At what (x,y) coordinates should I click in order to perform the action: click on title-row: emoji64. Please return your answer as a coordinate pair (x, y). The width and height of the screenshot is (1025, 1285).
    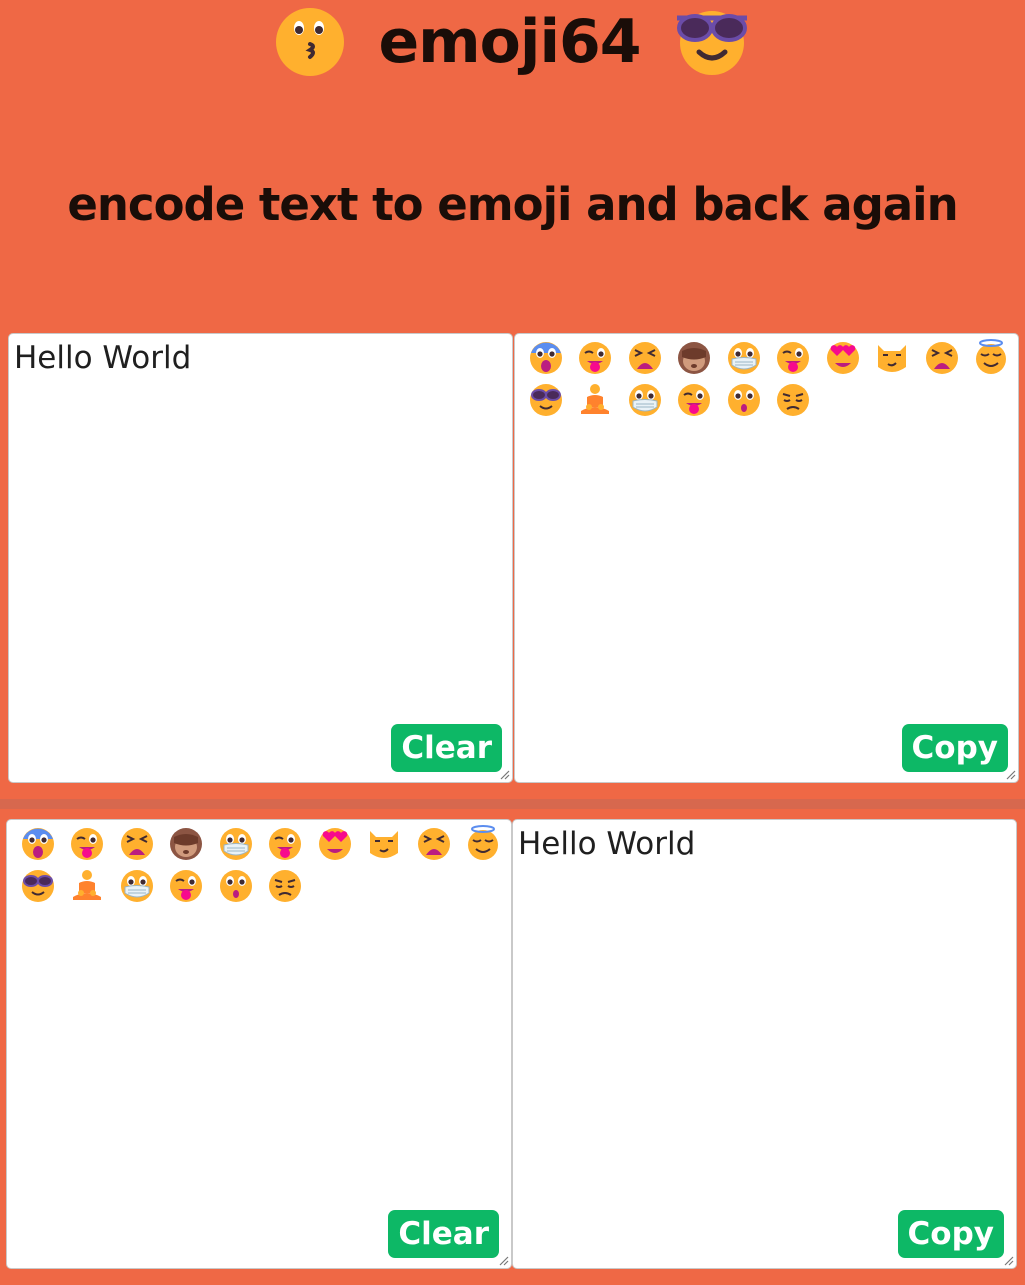
    Looking at the image, I should click on (512, 42).